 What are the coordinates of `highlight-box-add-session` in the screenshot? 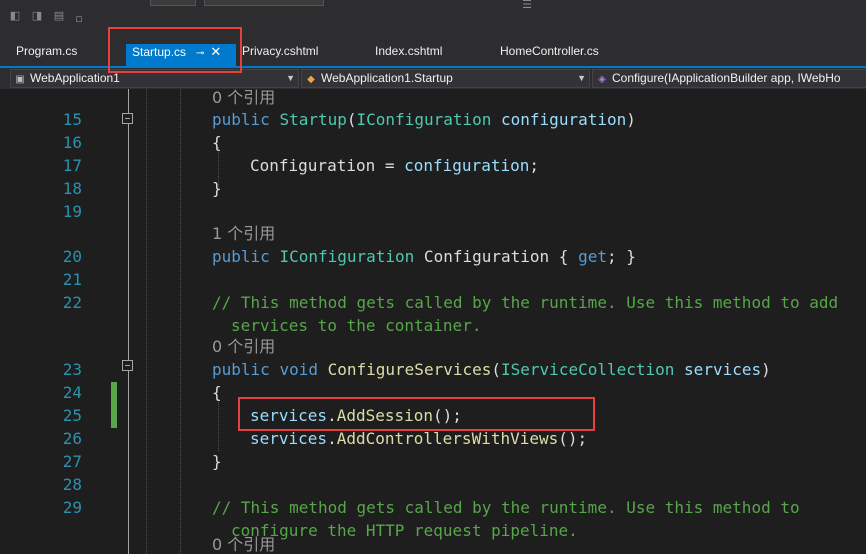 It's located at (416, 414).